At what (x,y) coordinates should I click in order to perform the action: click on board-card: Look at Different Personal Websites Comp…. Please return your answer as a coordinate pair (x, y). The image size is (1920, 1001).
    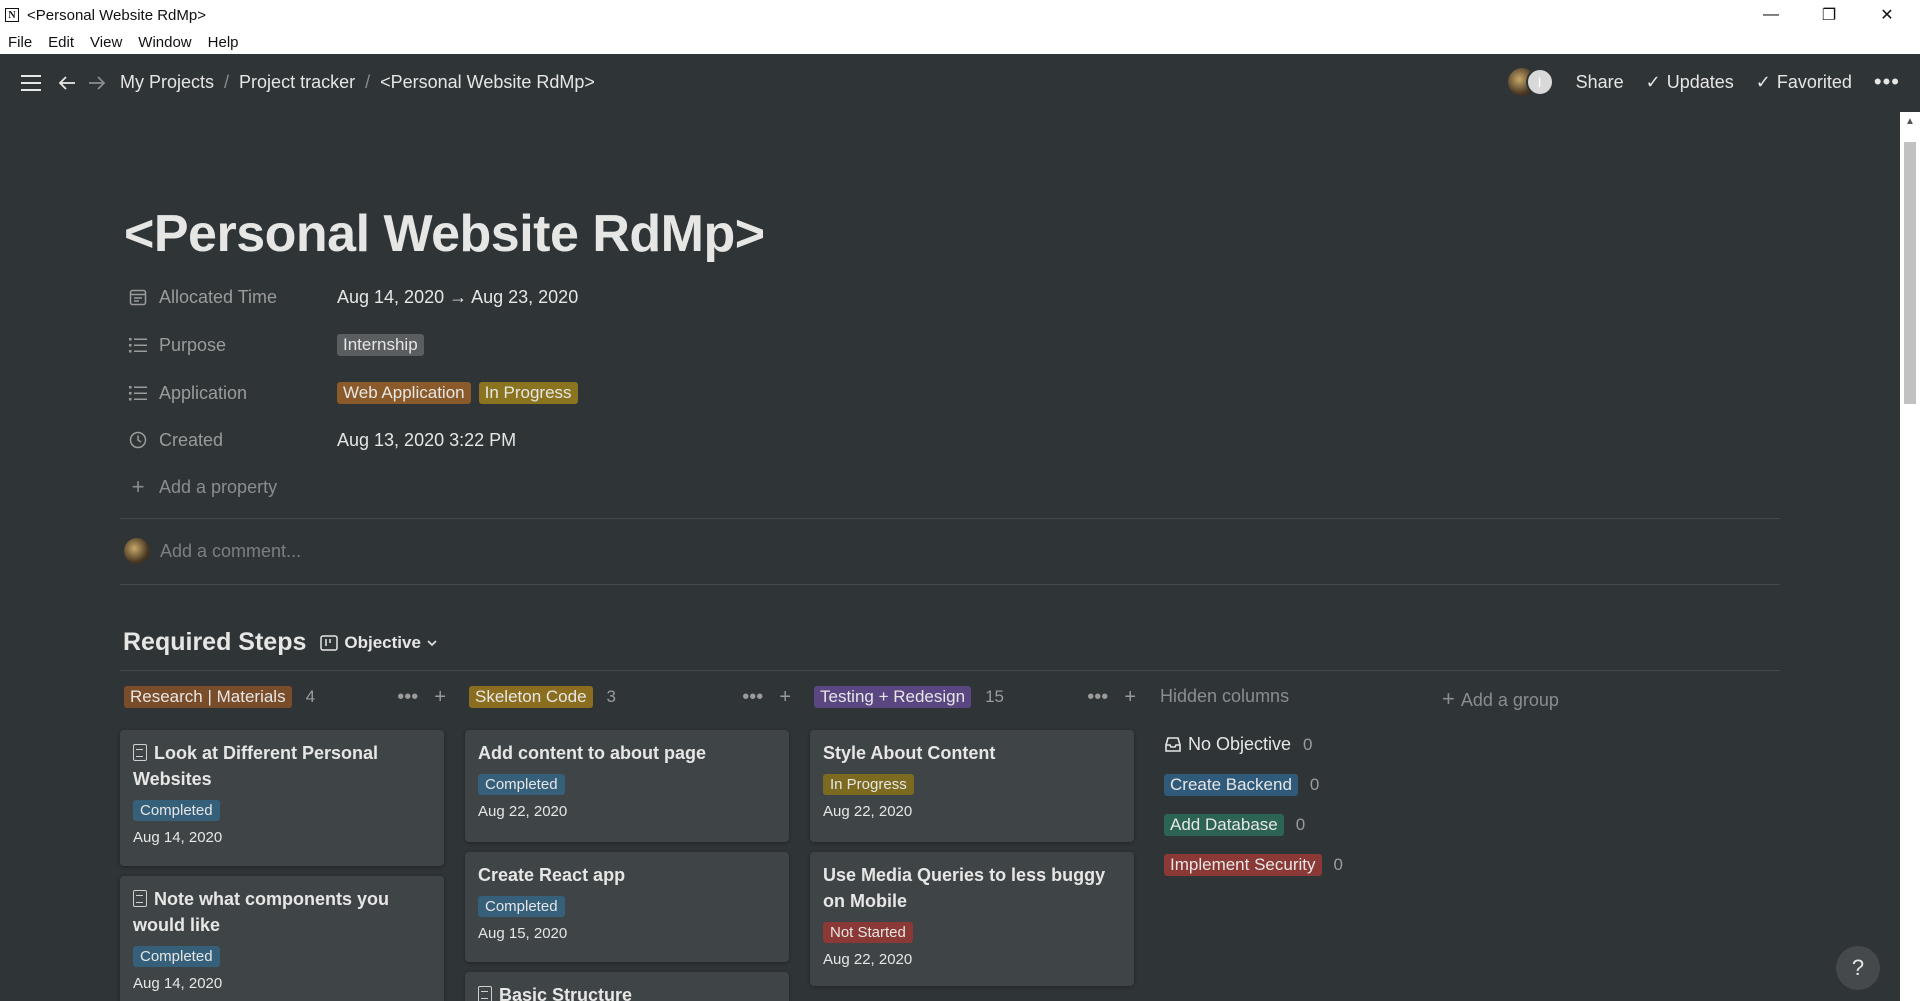
    Looking at the image, I should click on (282, 798).